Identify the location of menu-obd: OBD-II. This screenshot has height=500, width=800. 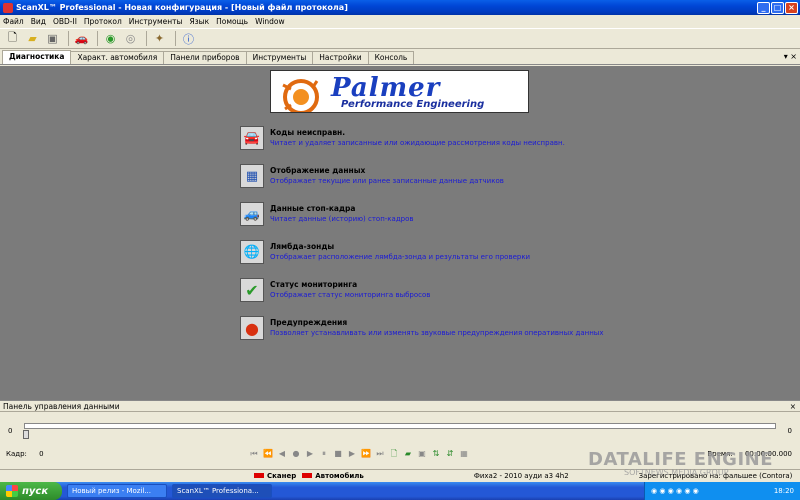
(65, 21).